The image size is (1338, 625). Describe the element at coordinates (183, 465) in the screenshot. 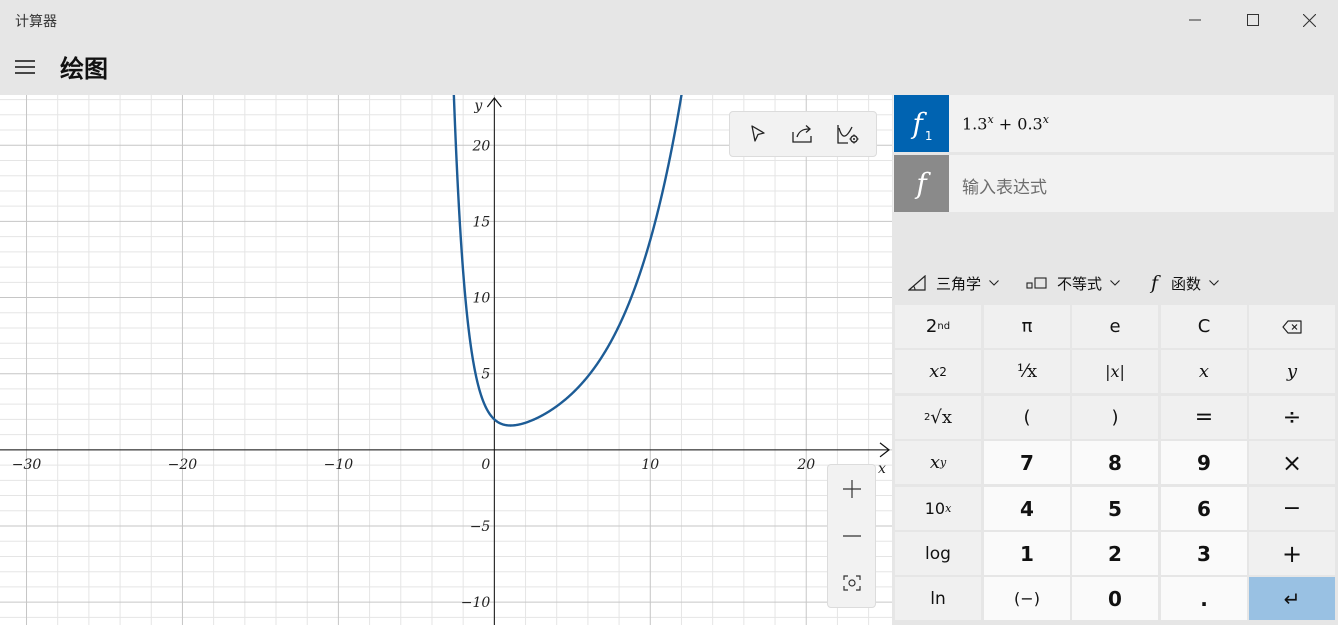

I see `x-tick-label: −20` at that location.